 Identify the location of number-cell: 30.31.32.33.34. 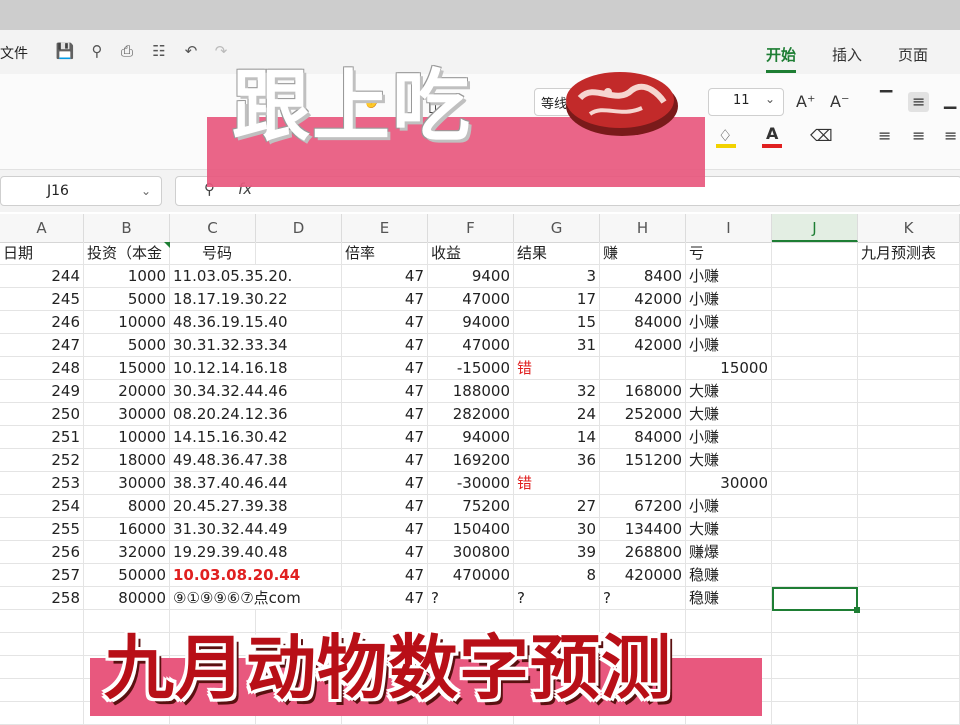
(256, 345).